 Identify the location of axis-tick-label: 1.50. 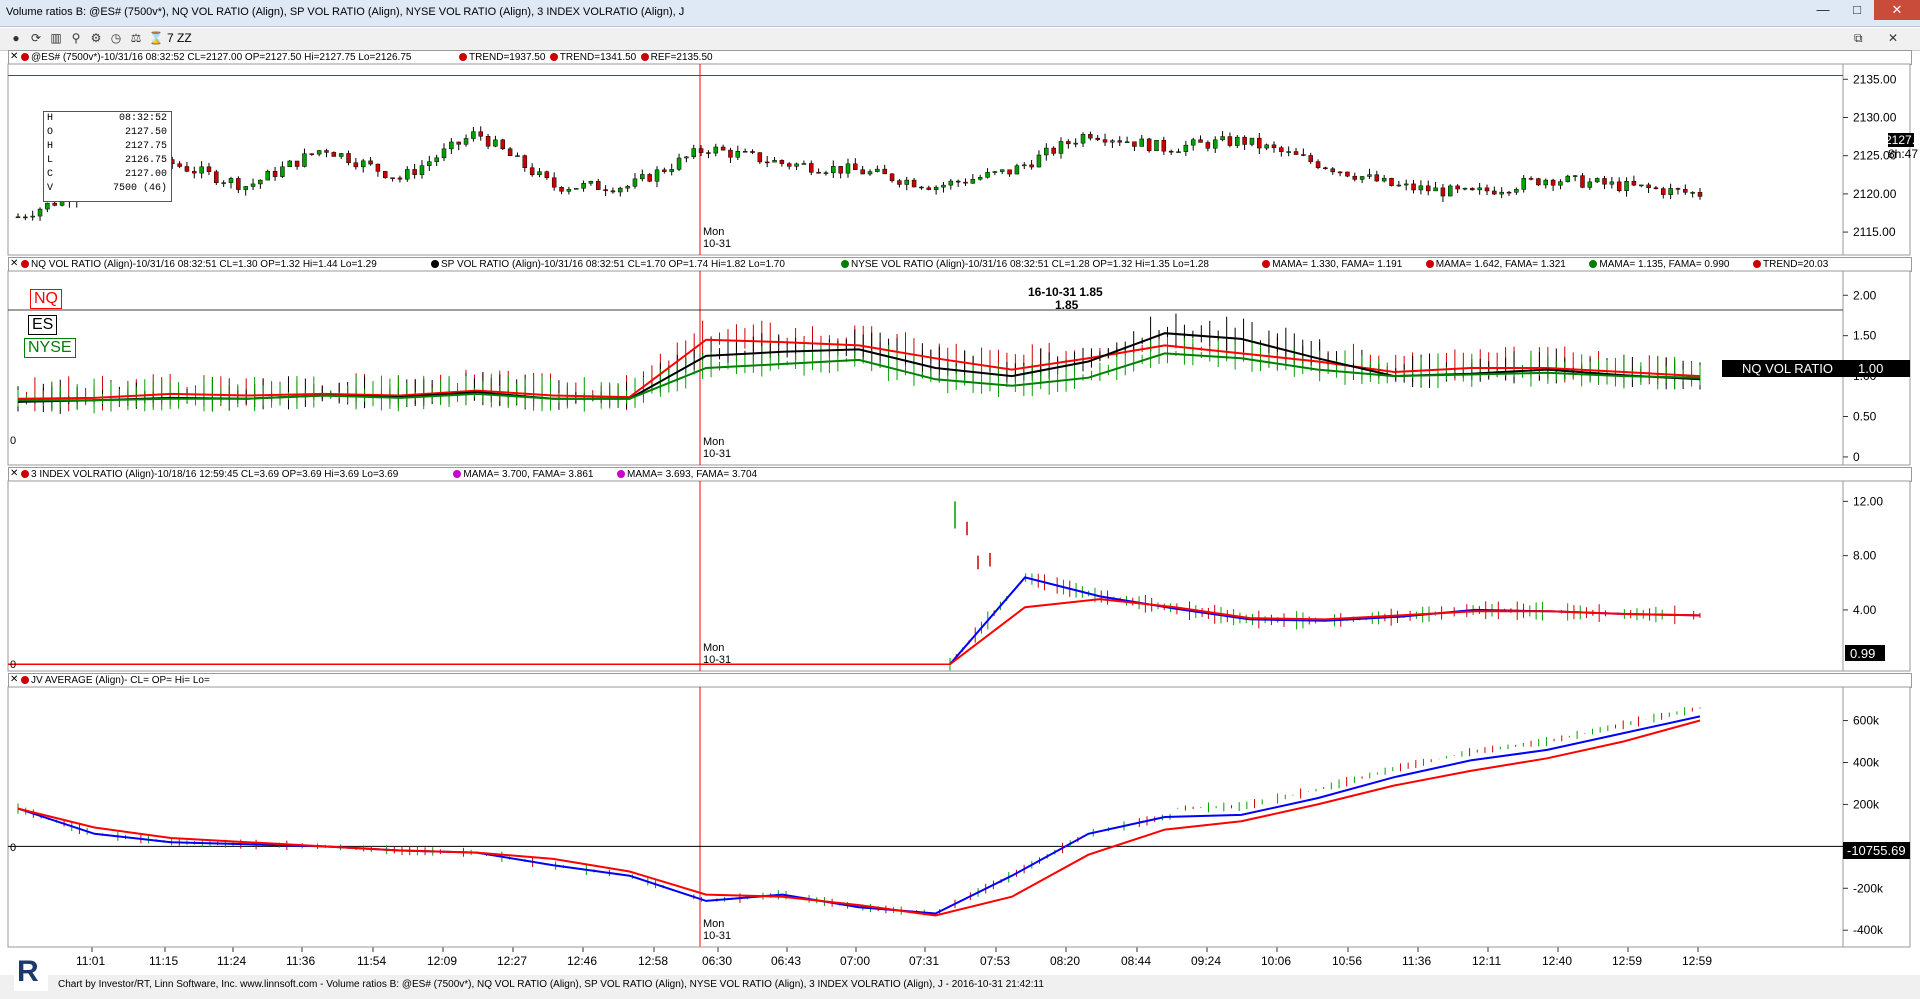
(1865, 336).